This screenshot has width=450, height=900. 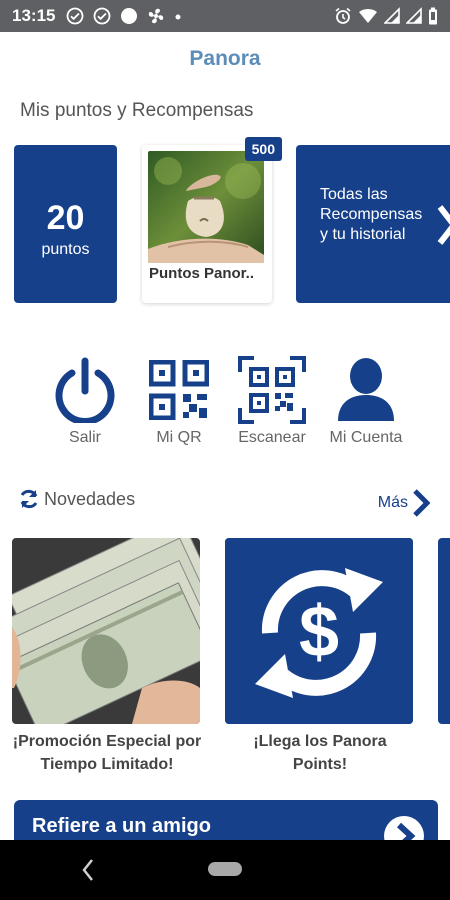 I want to click on money-bag-image, so click(x=206, y=207).